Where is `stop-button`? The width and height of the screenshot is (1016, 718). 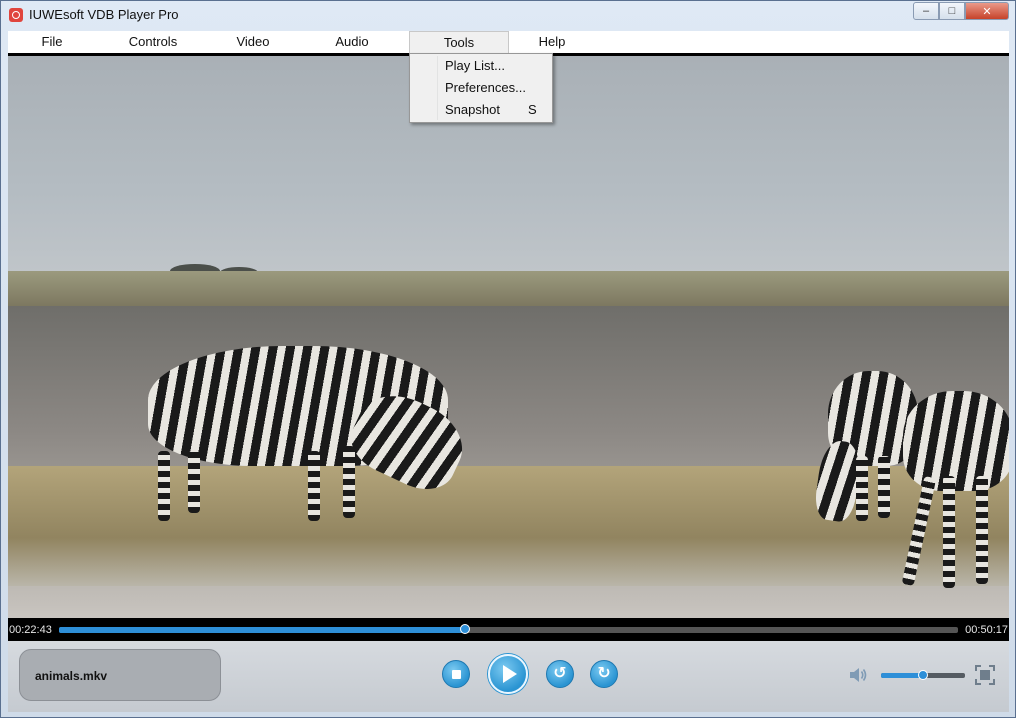
stop-button is located at coordinates (456, 674).